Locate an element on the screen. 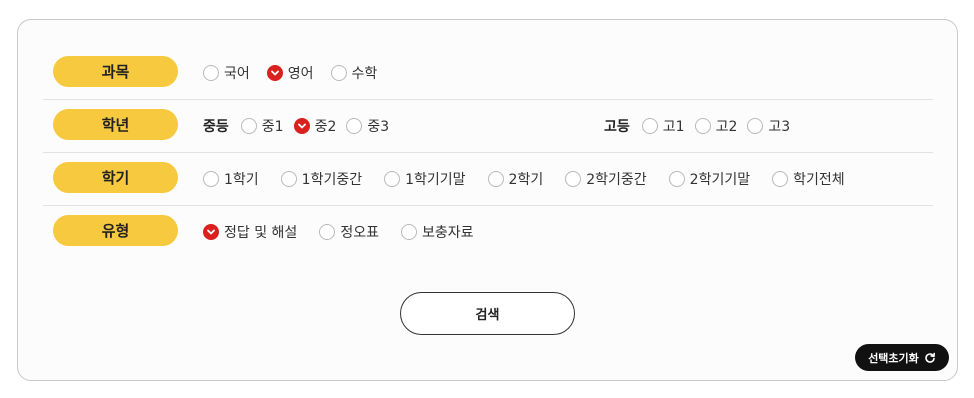 The width and height of the screenshot is (974, 398). type-label-pill: 유형 is located at coordinates (115, 230).